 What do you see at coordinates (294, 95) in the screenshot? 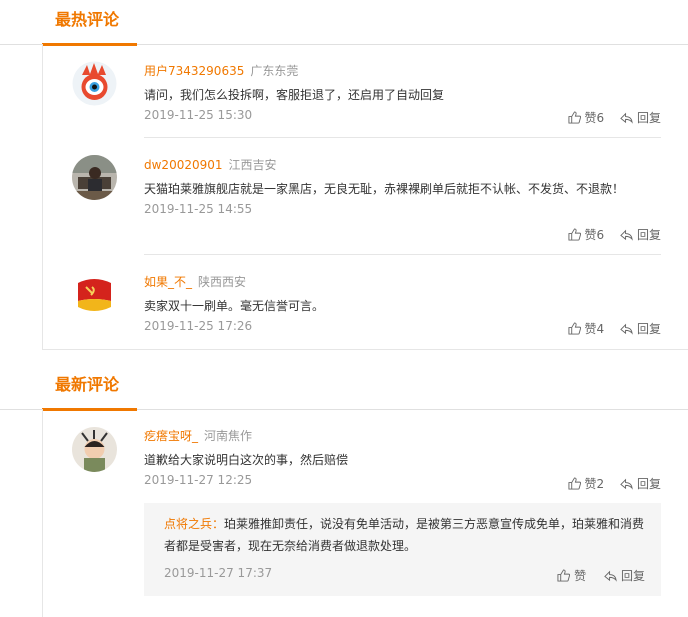
I see `comment-text: 请问，我们怎么投拆啊，客服拒退了，还启用了自动回复` at bounding box center [294, 95].